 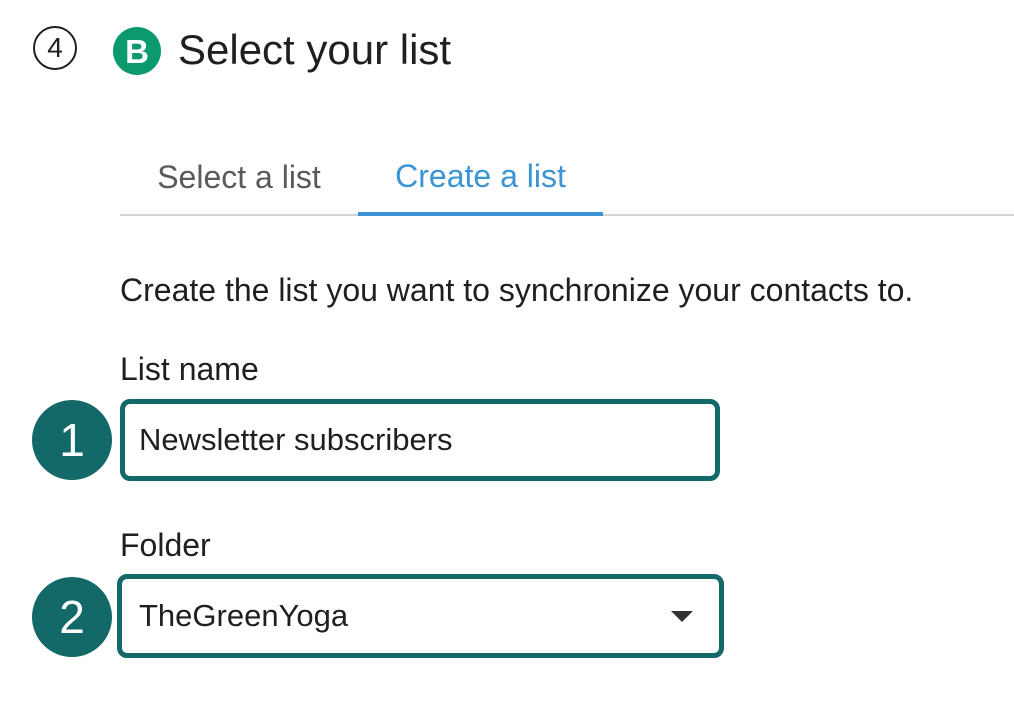 I want to click on folder-select: TheGreenYoga, so click(x=420, y=616).